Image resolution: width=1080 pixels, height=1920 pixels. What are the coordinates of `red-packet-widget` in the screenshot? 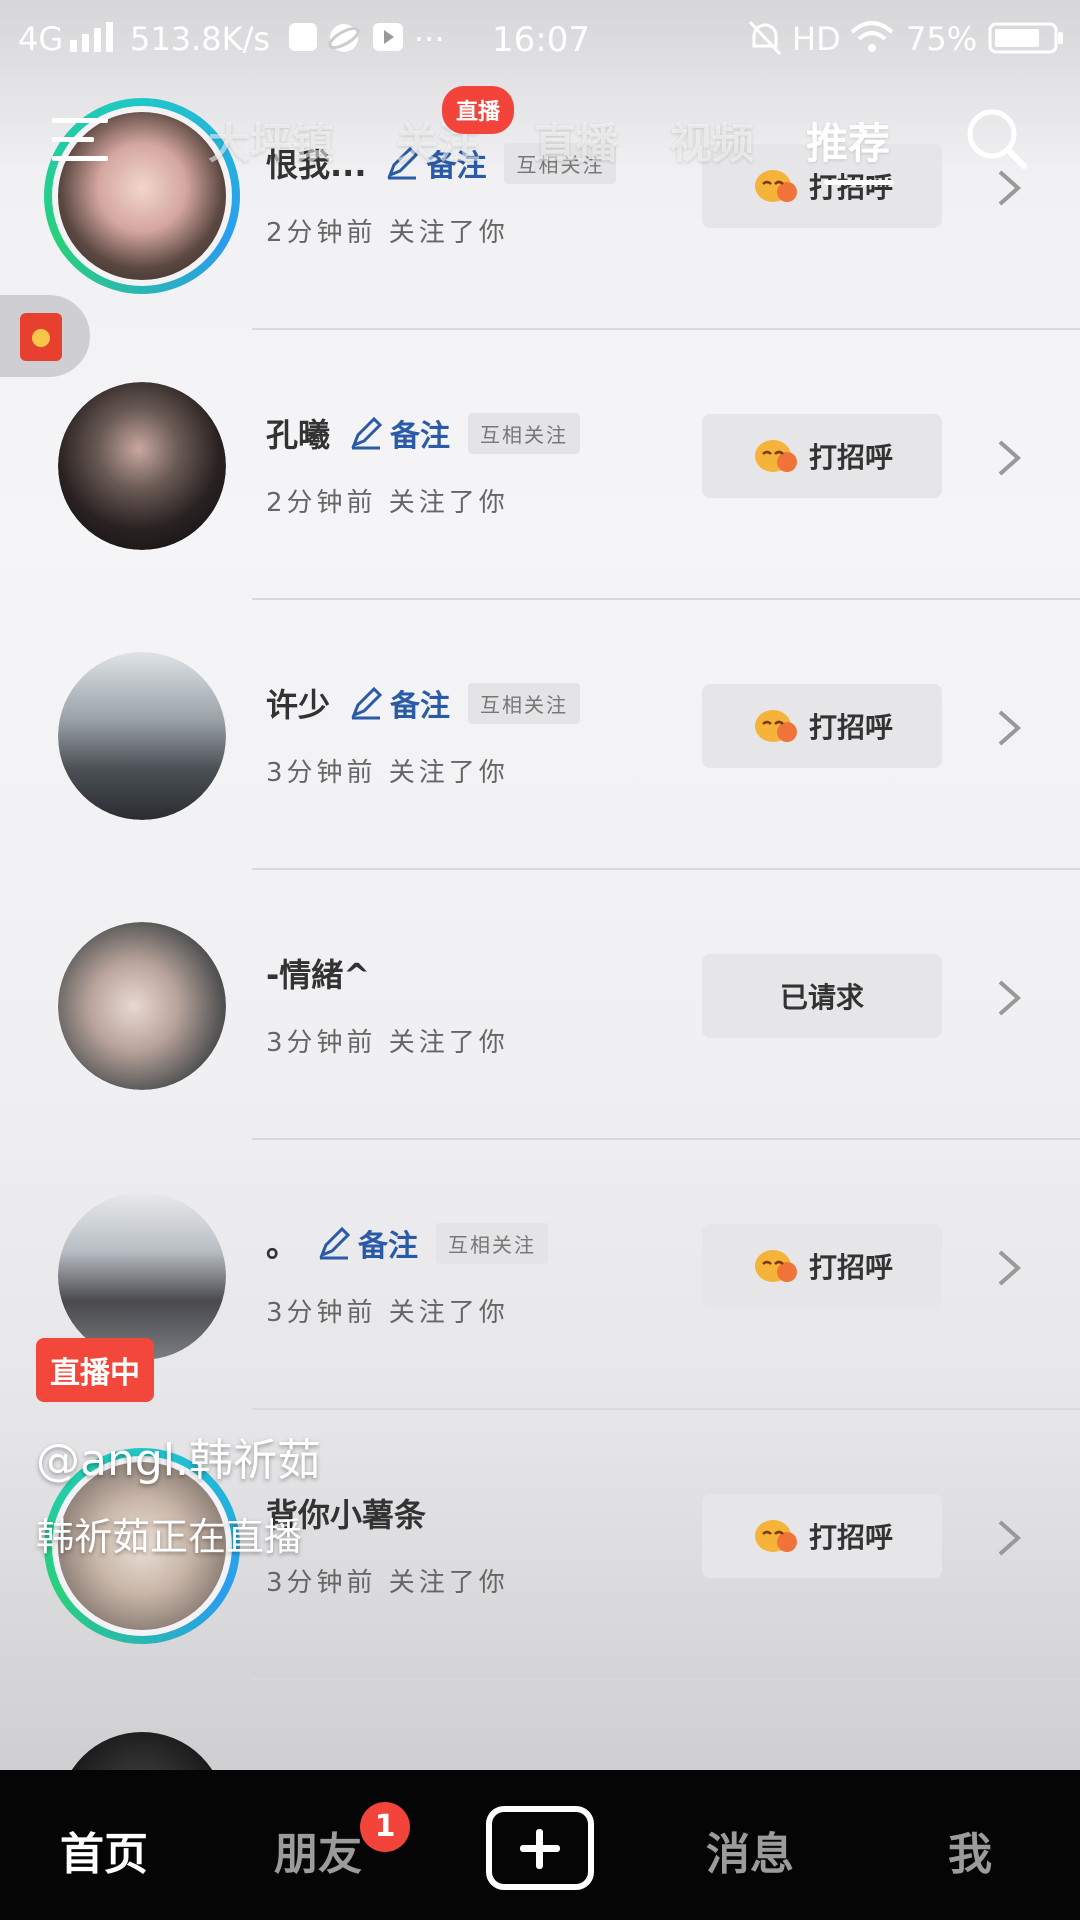 It's located at (45, 336).